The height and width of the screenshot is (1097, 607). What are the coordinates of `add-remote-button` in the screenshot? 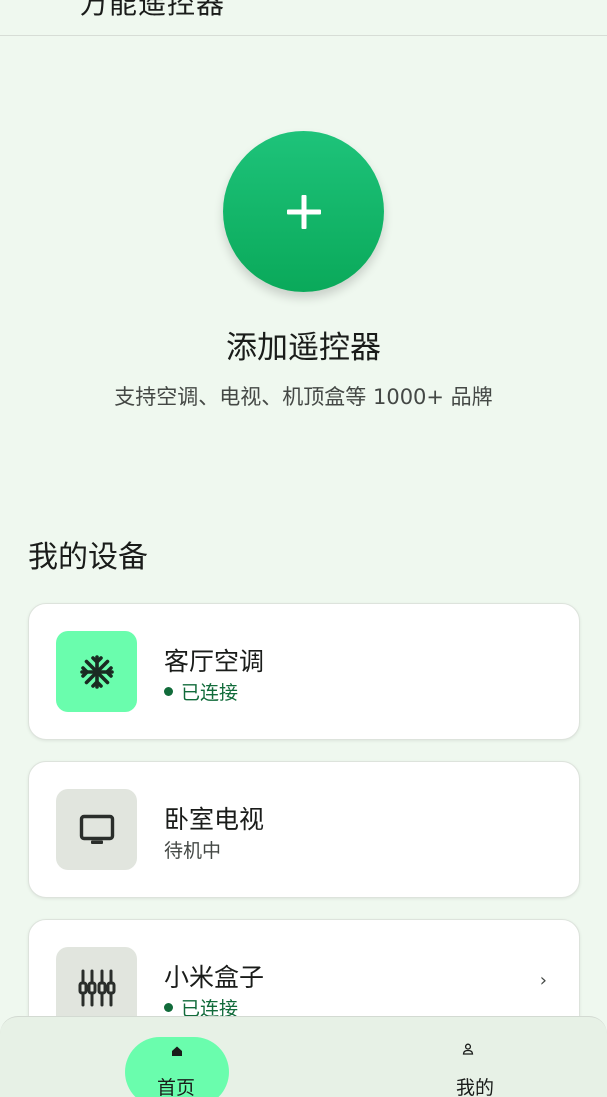 It's located at (303, 211).